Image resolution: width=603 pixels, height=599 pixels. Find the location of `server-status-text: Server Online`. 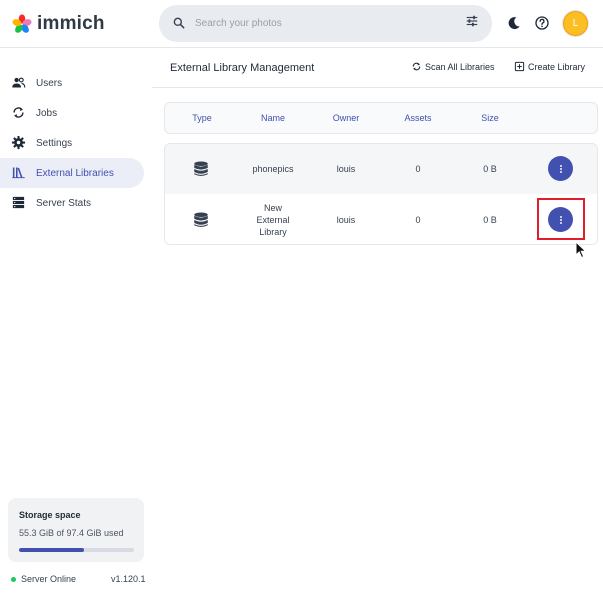

server-status-text: Server Online is located at coordinates (49, 579).